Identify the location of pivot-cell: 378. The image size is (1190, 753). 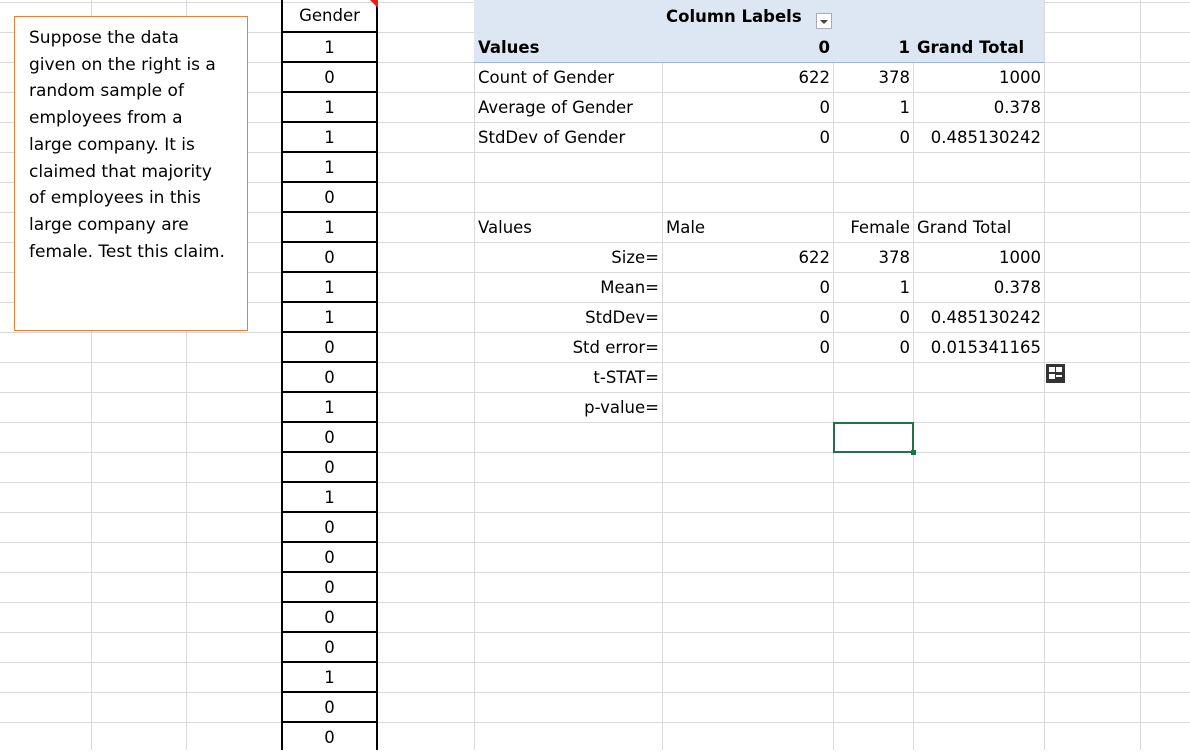
(865, 78).